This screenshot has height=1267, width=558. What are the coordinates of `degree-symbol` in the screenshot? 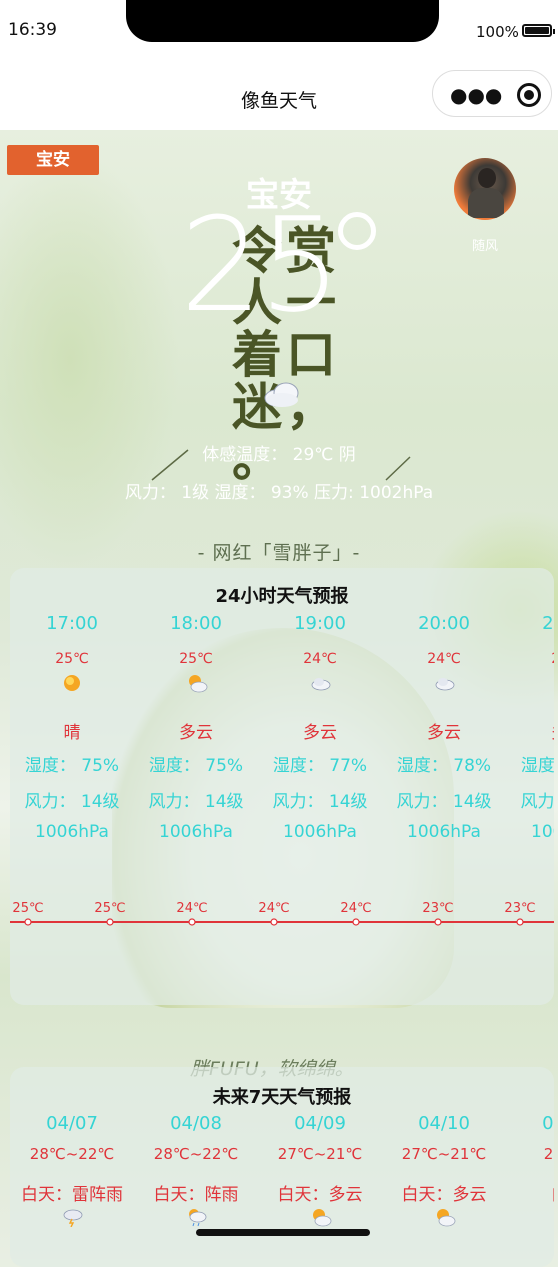 It's located at (357, 231).